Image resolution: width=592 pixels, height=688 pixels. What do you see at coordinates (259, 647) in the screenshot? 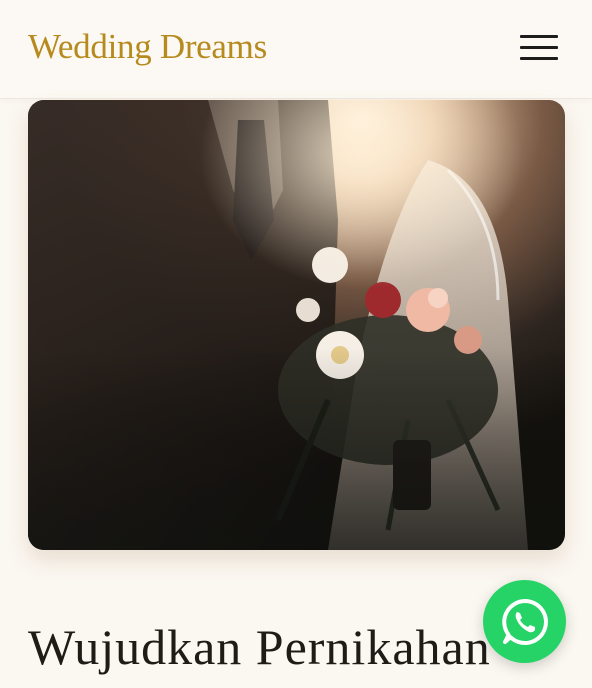
I see `hero-headline: Wujudkan Pernikahan` at bounding box center [259, 647].